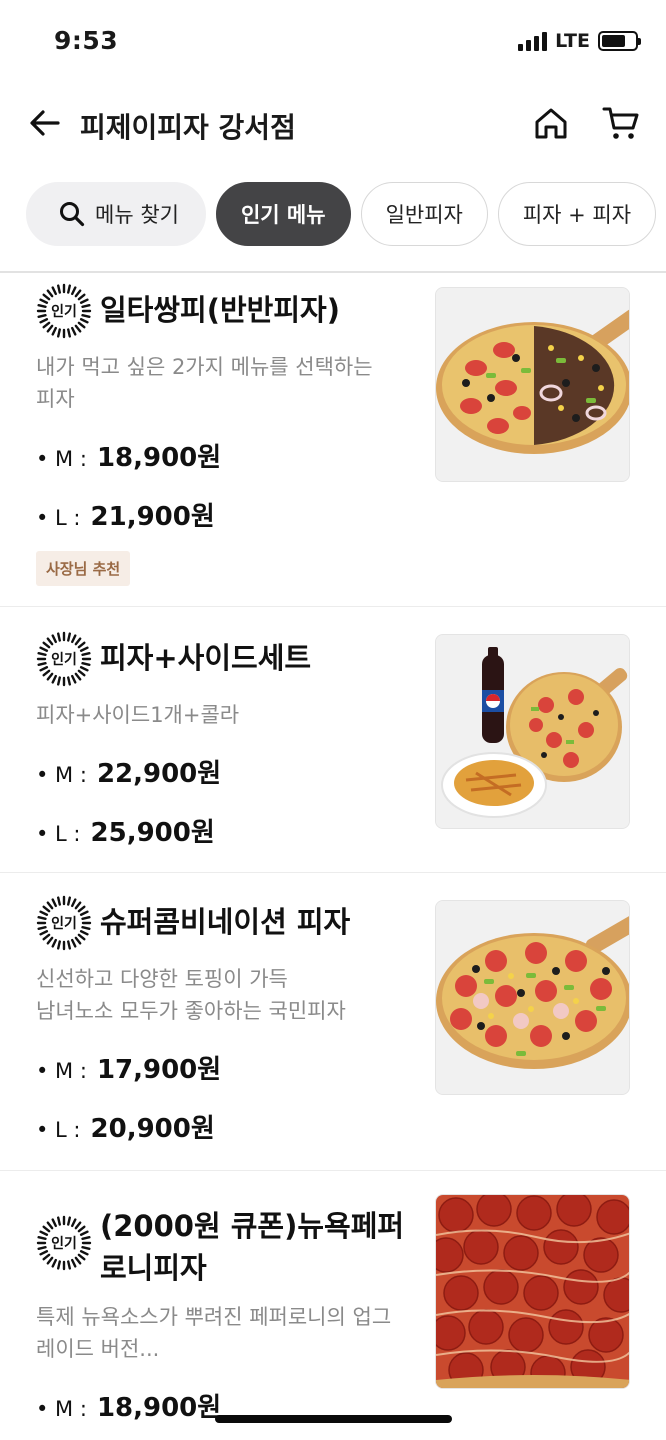 This screenshot has width=666, height=1440. I want to click on price-value: 22,900원, so click(159, 774).